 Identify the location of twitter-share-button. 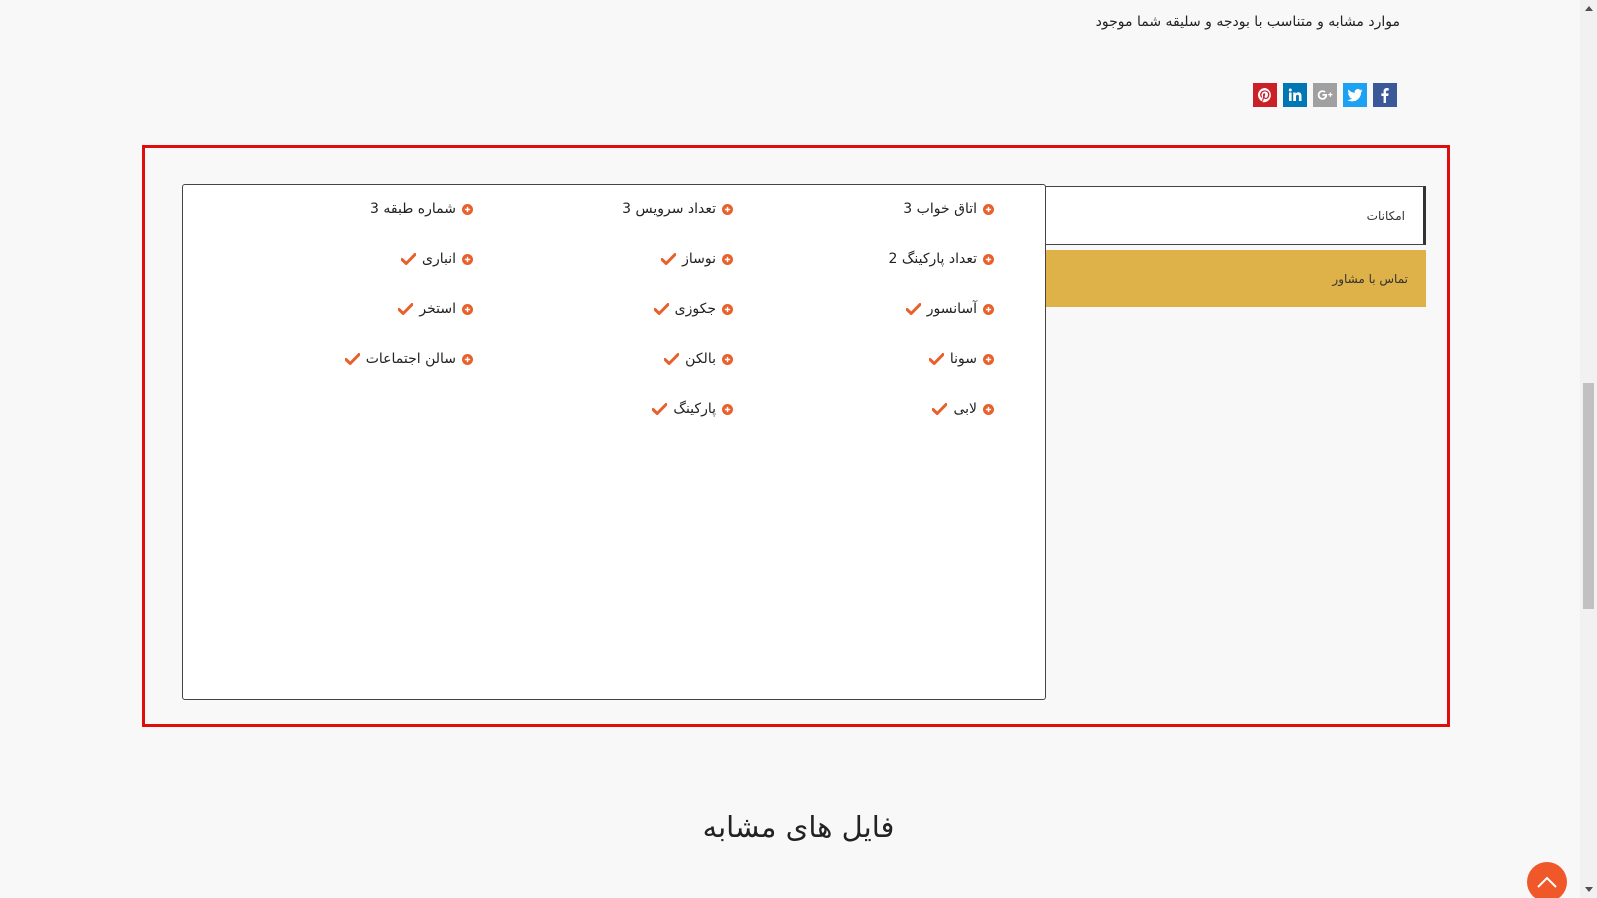
(1355, 95).